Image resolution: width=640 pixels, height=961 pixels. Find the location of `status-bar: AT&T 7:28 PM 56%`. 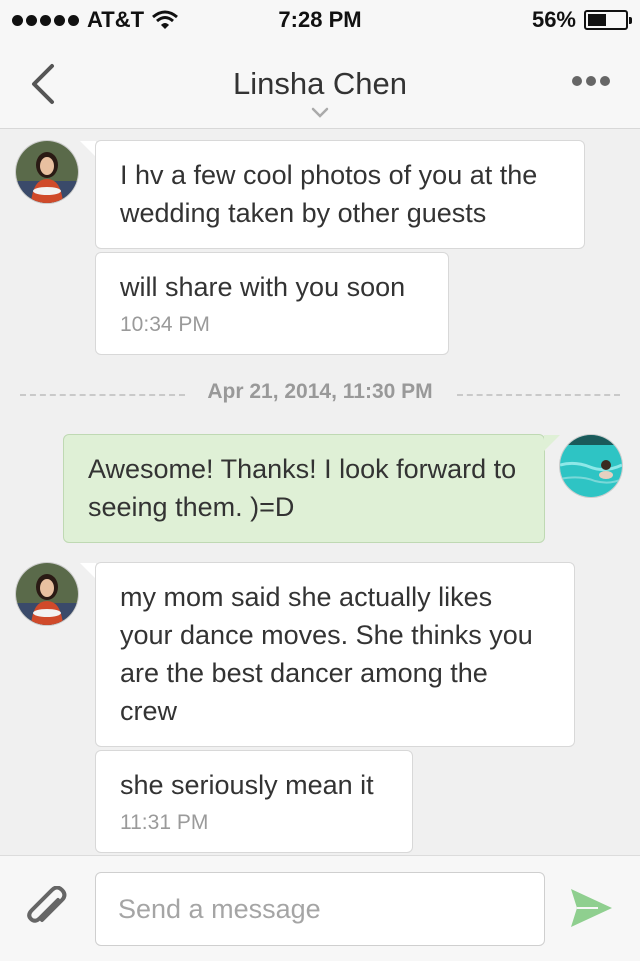

status-bar: AT&T 7:28 PM 56% is located at coordinates (320, 20).